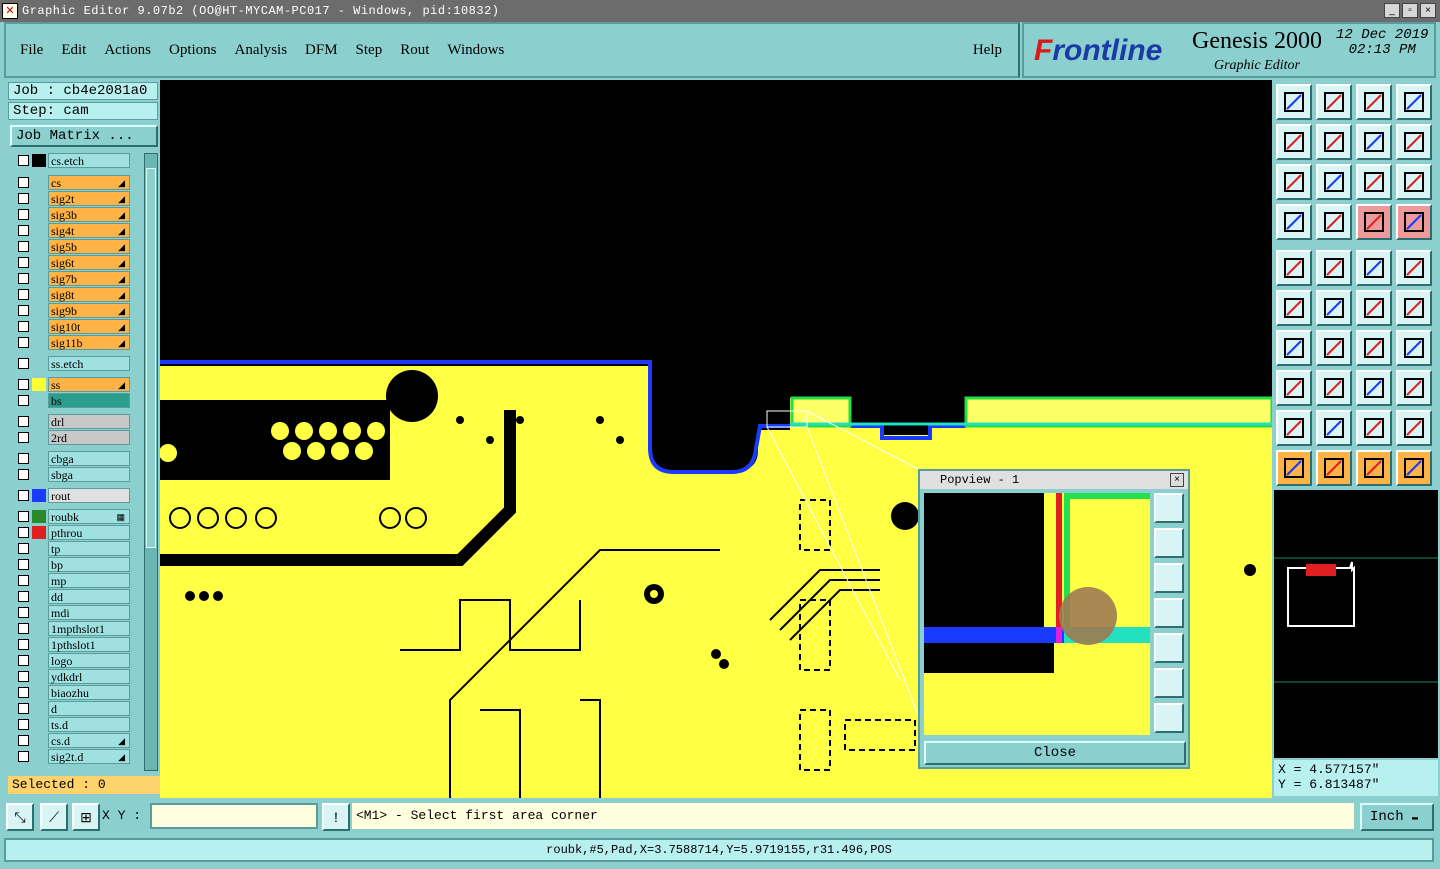 The image size is (1440, 869). What do you see at coordinates (89, 474) in the screenshot?
I see `layer-name: sbga` at bounding box center [89, 474].